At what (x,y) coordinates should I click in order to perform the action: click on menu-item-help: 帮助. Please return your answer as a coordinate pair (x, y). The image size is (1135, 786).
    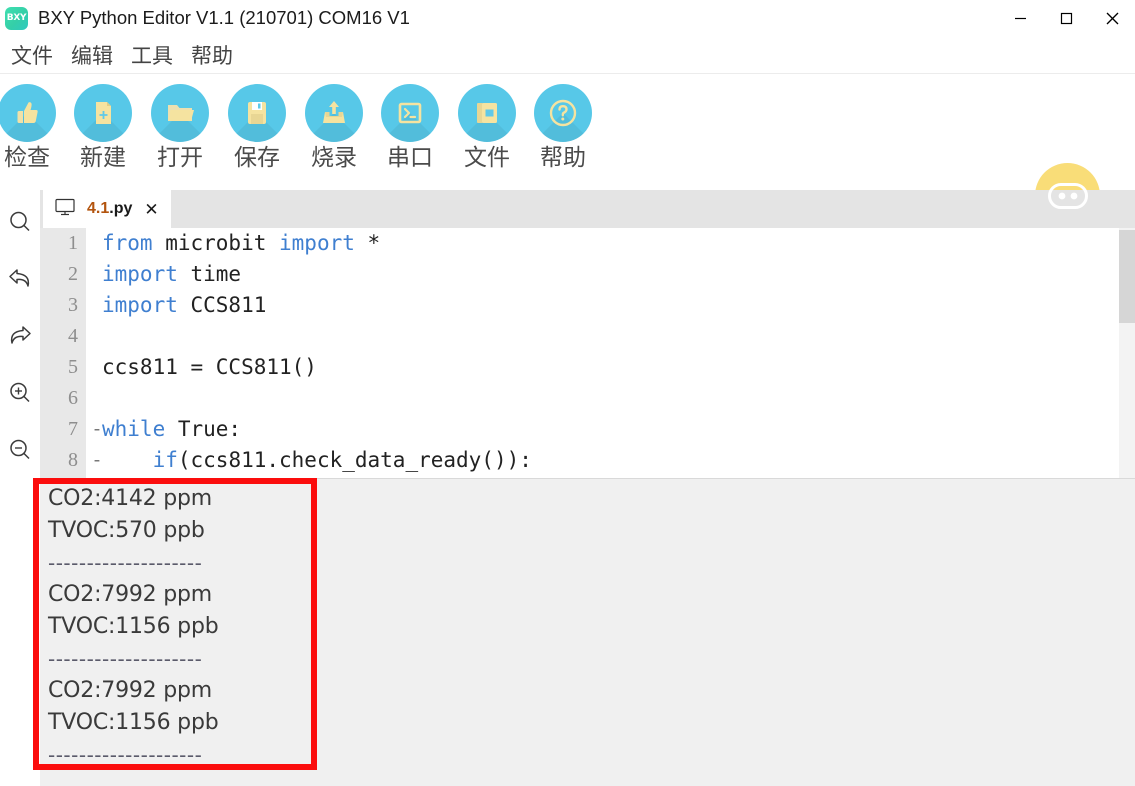
    Looking at the image, I should click on (212, 55).